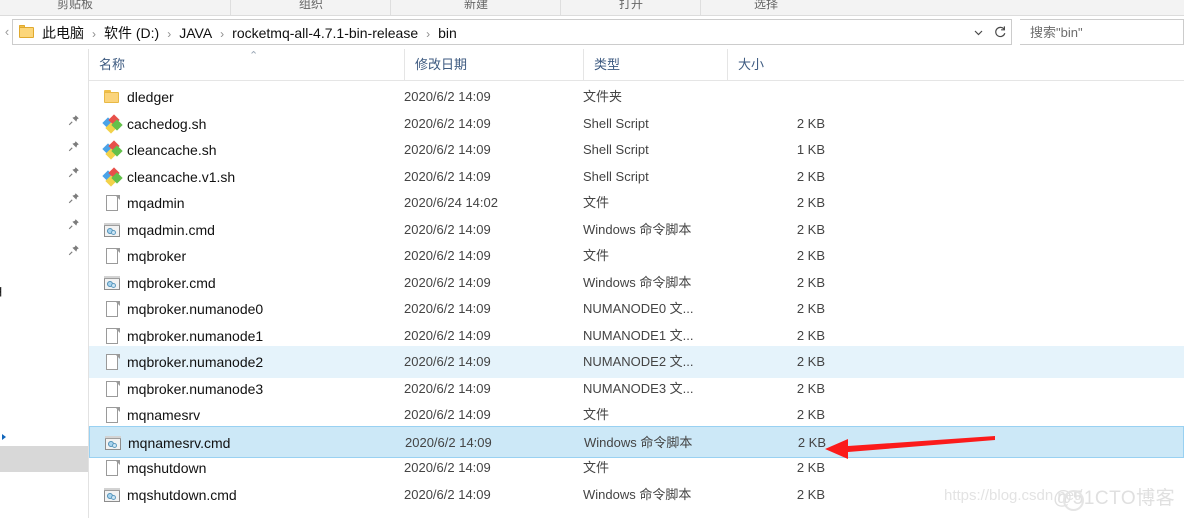 This screenshot has height=518, width=1184. What do you see at coordinates (4, 437) in the screenshot?
I see `tree-expand-caret-icon` at bounding box center [4, 437].